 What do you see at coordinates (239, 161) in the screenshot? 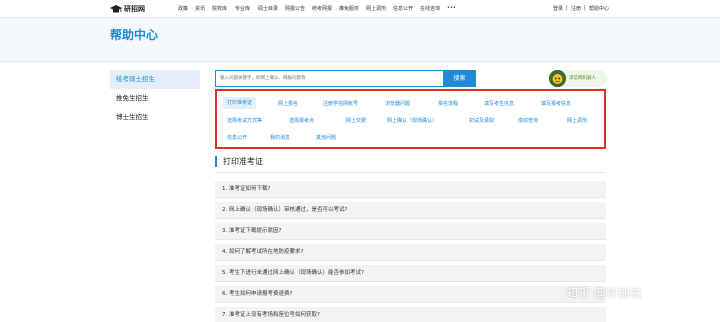
I see `section-title: 打印准考证` at bounding box center [239, 161].